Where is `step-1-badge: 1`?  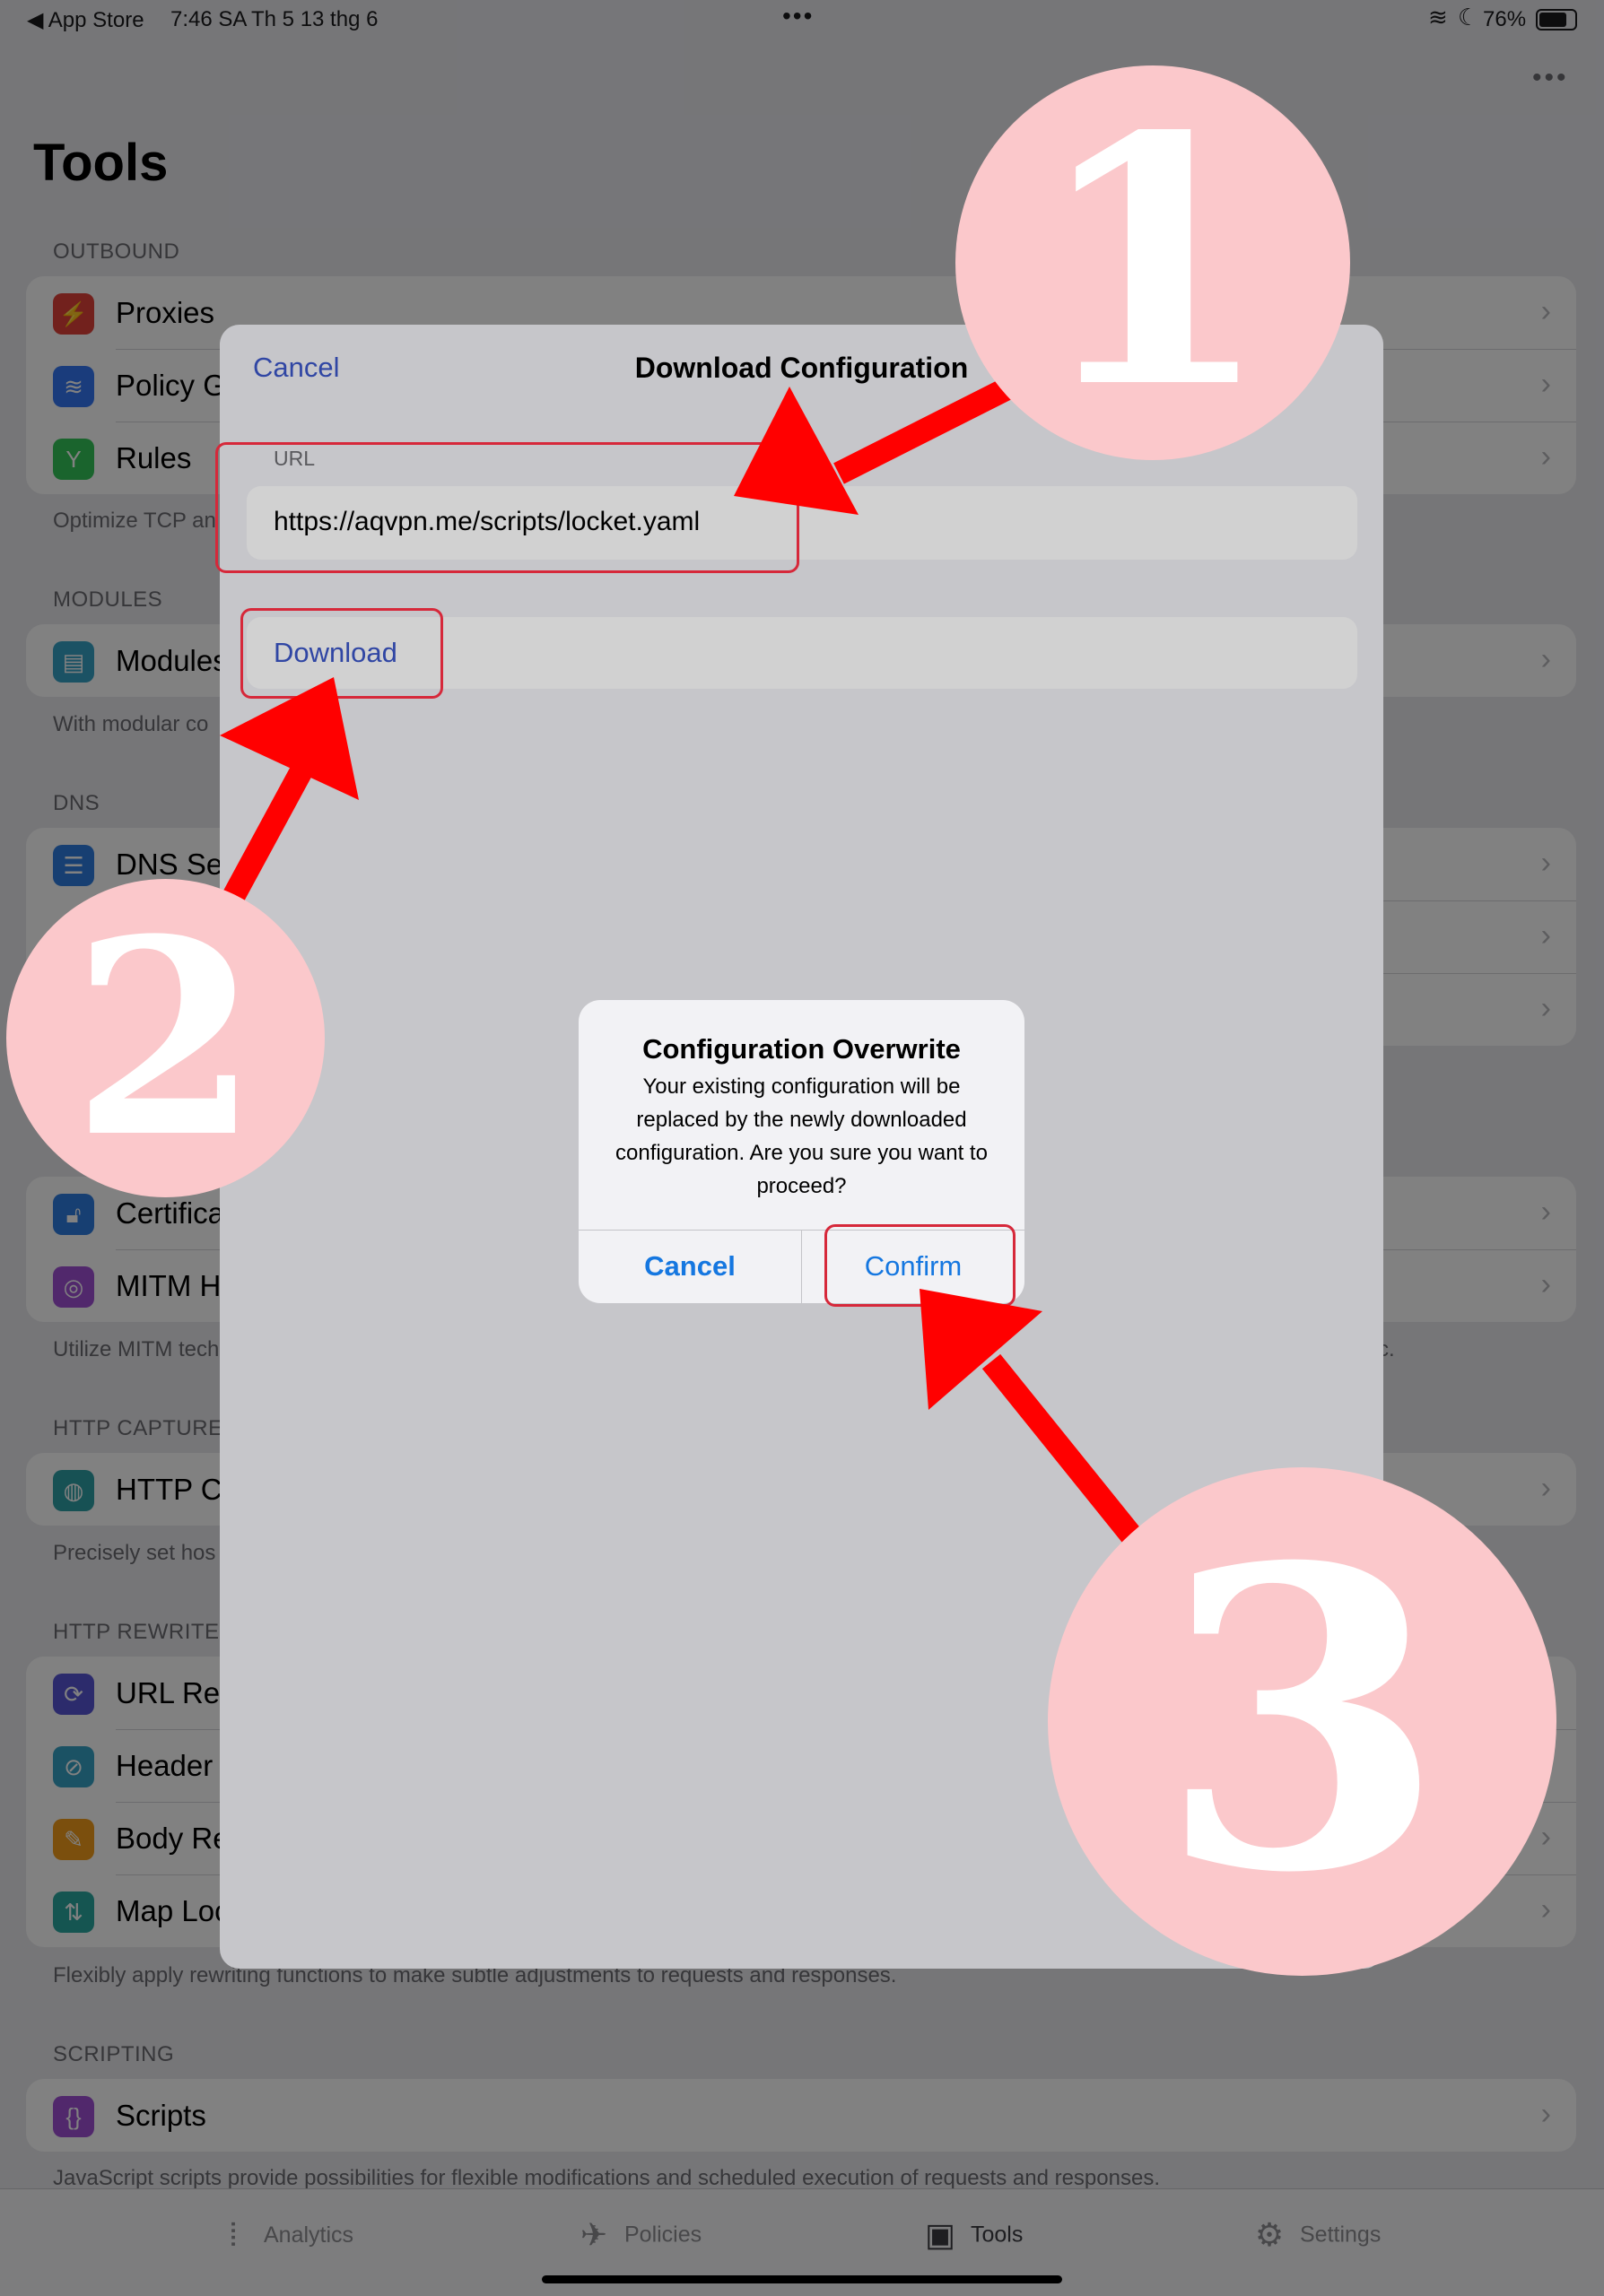
step-1-badge: 1 is located at coordinates (1152, 262).